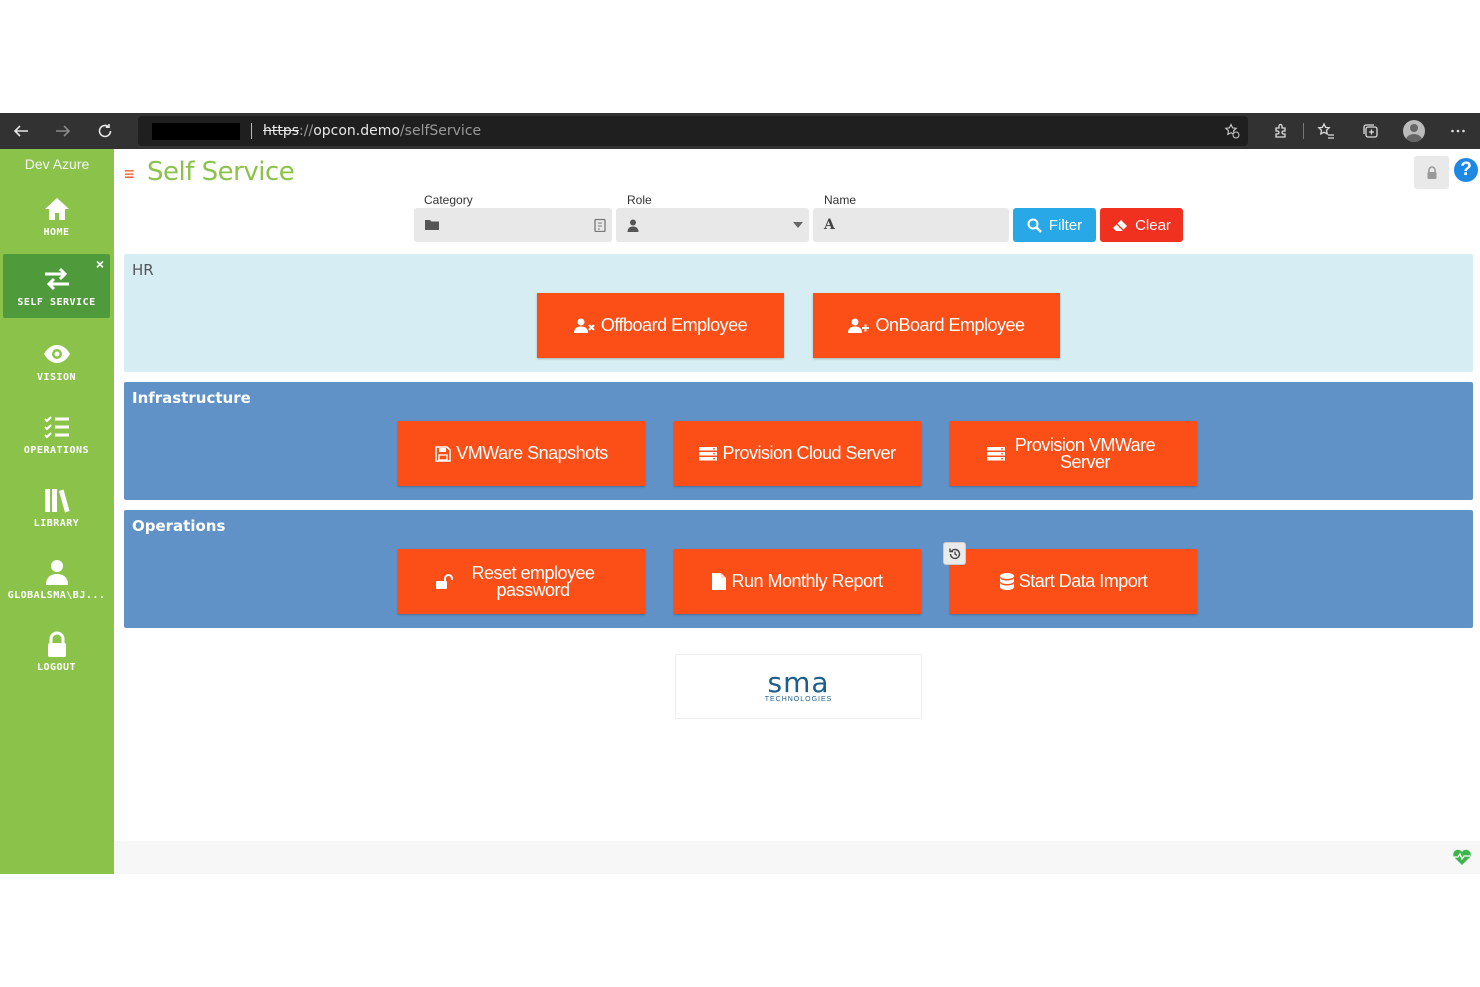  I want to click on file-icon, so click(719, 581).